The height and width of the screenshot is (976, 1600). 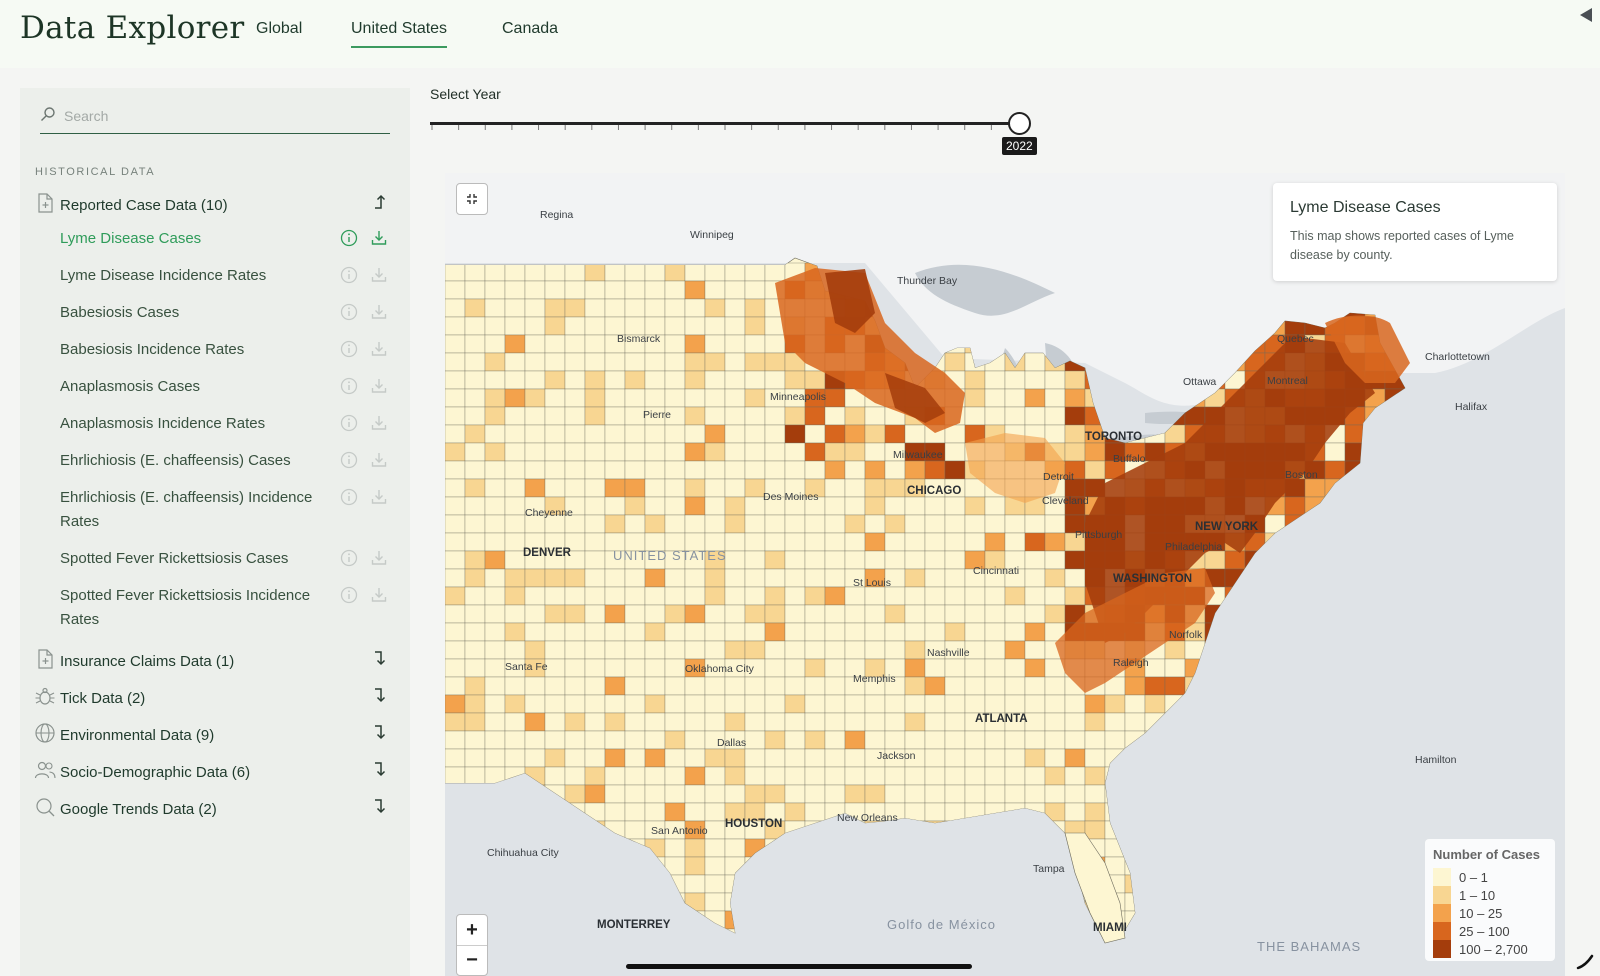 What do you see at coordinates (380, 769) in the screenshot?
I see `expand-arrow-icon` at bounding box center [380, 769].